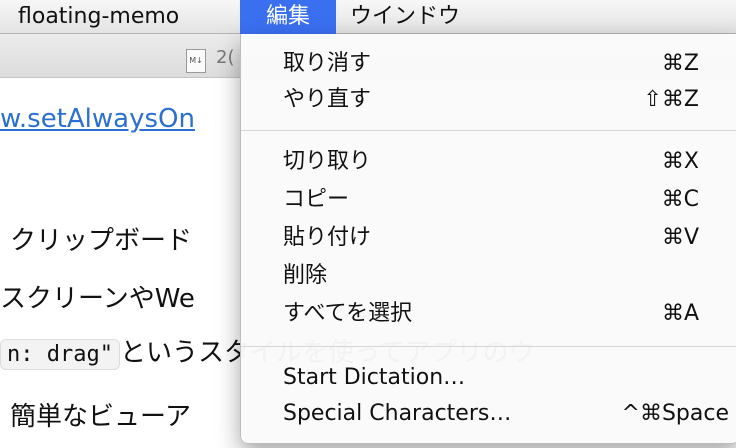 This screenshot has height=448, width=736. What do you see at coordinates (680, 199) in the screenshot?
I see `menu-item-shortcut: ⌘C` at bounding box center [680, 199].